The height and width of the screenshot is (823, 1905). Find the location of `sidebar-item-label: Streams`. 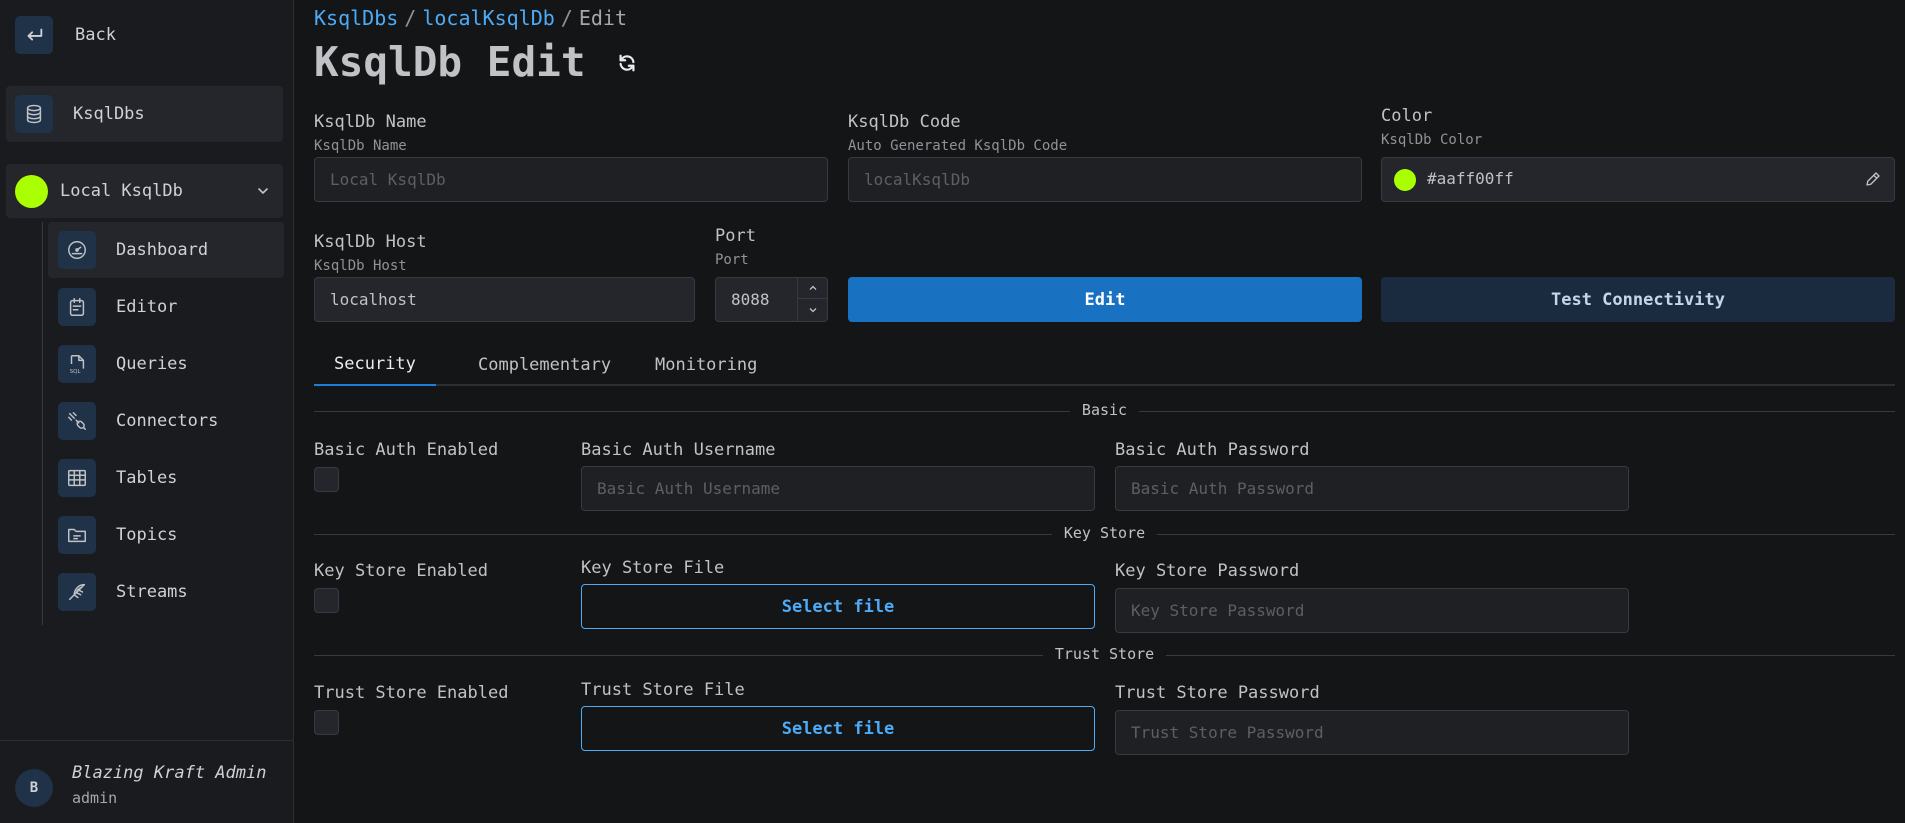

sidebar-item-label: Streams is located at coordinates (152, 592).